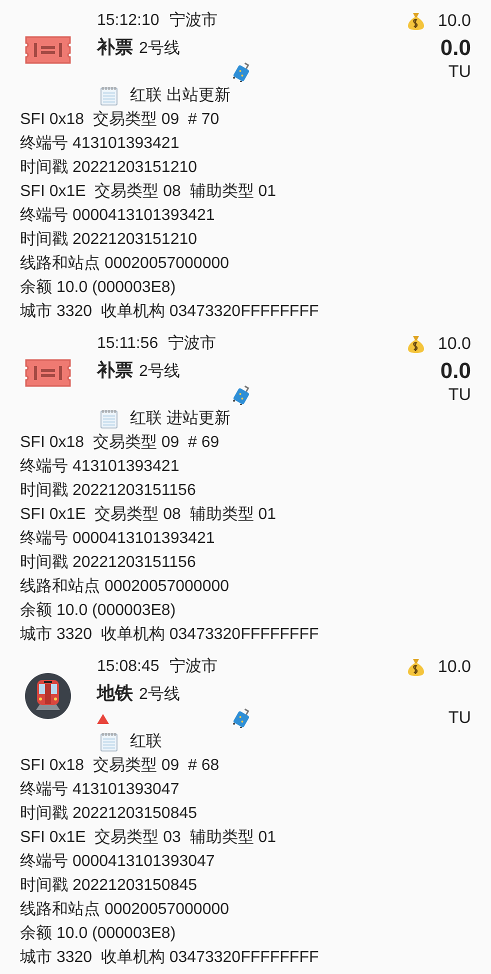 The height and width of the screenshot is (974, 491). I want to click on transaction-title: 地铁, so click(115, 693).